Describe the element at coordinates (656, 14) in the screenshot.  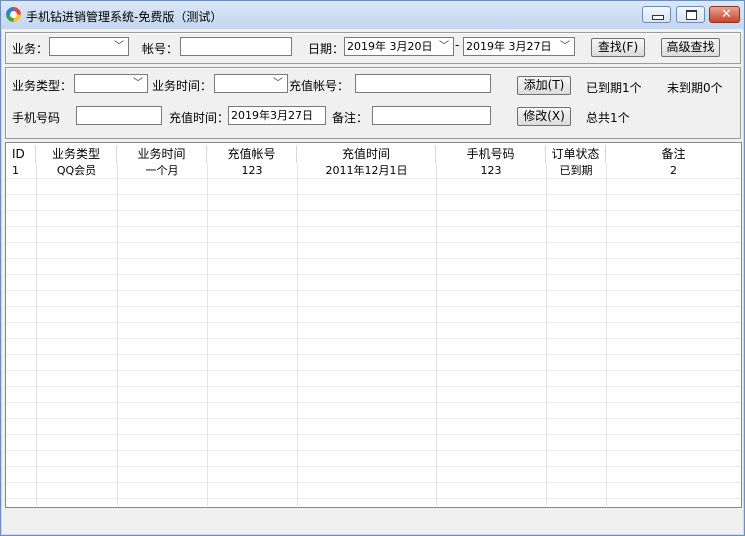
I see `minimize-button` at that location.